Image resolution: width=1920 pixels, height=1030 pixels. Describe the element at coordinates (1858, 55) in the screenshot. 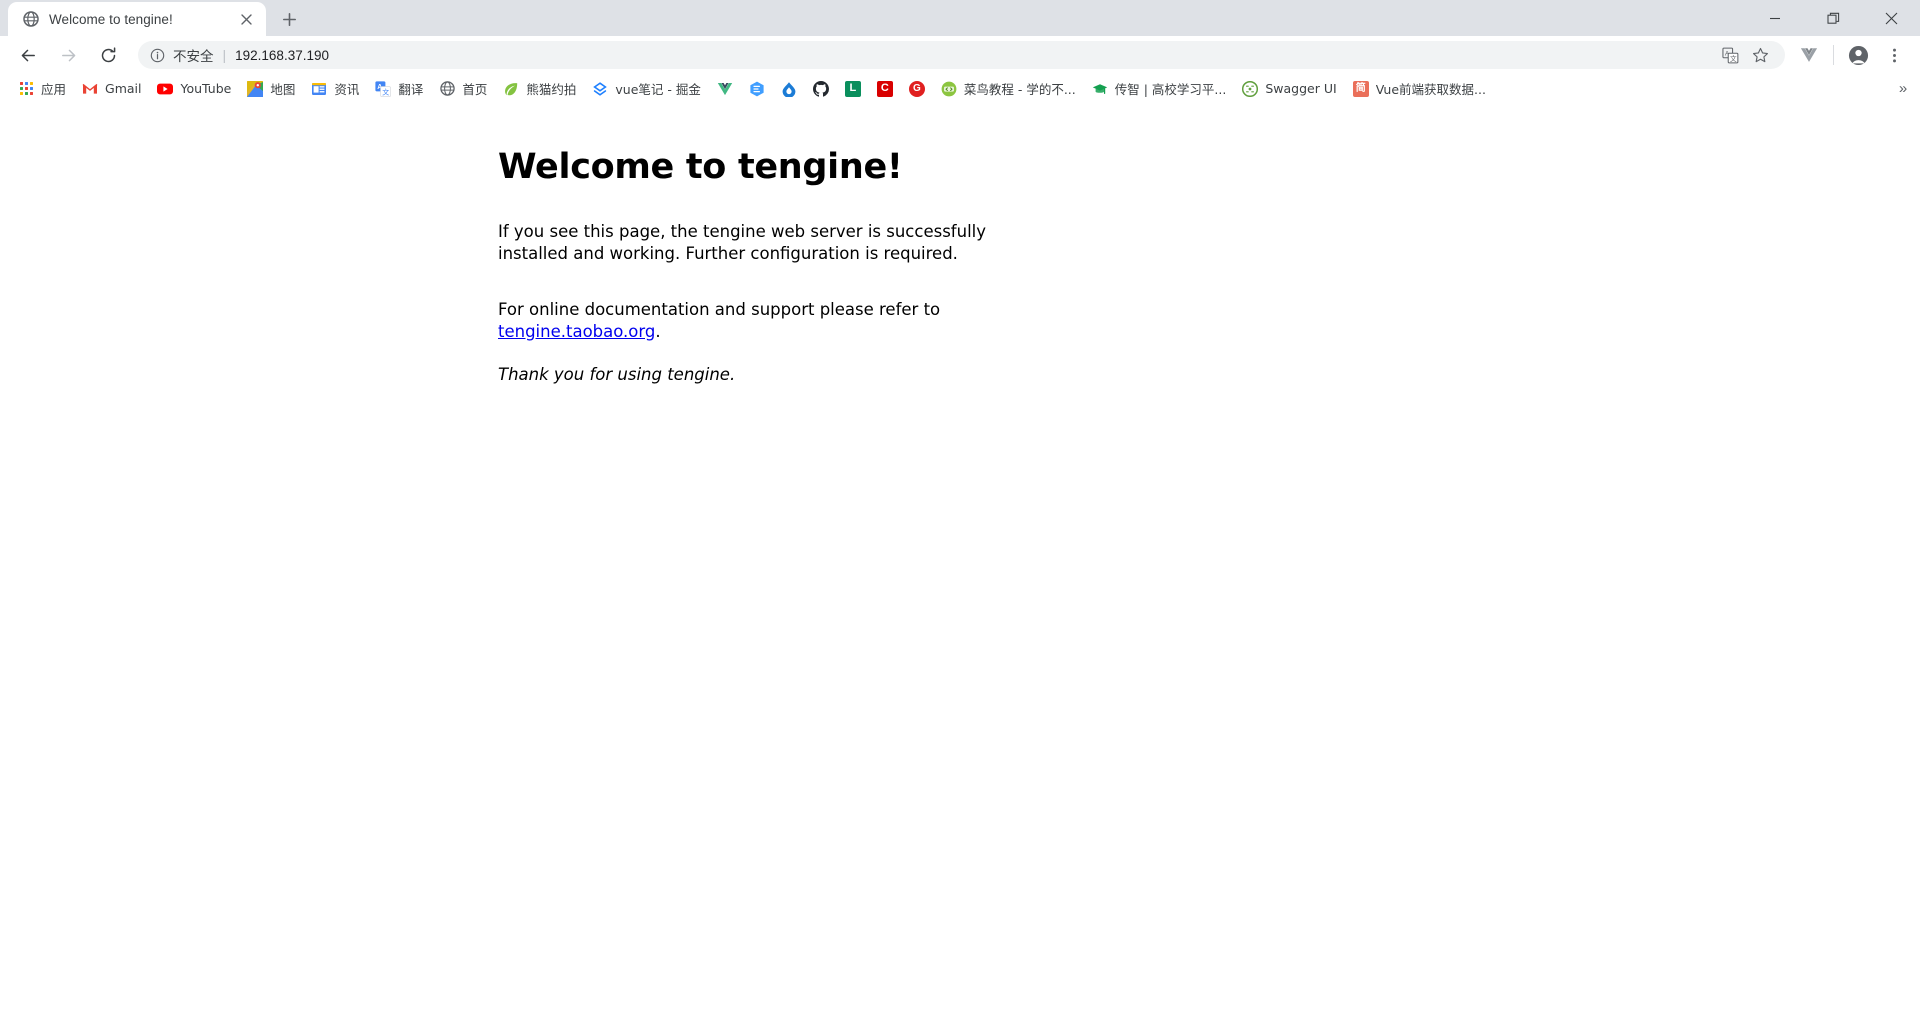

I see `profile-avatar-icon` at that location.